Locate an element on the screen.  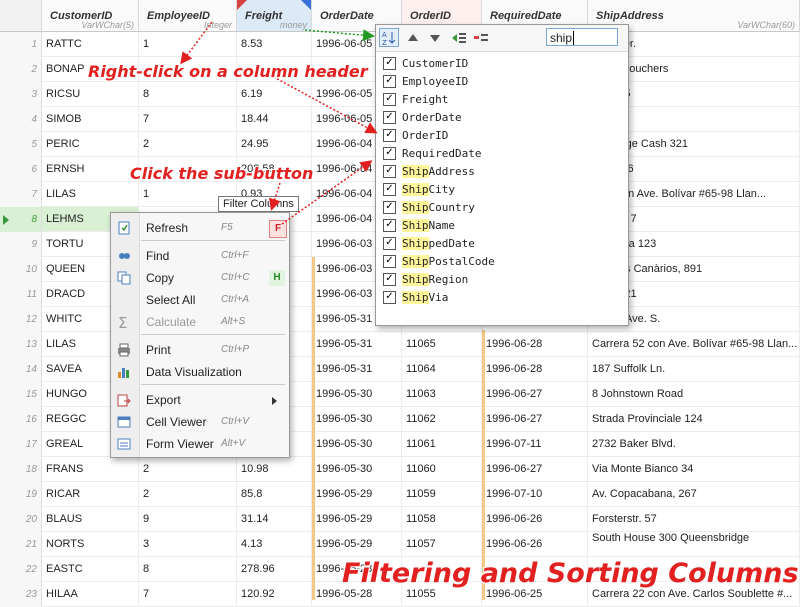
annotation-right-click: Right-click on a column header is located at coordinates (228, 71).